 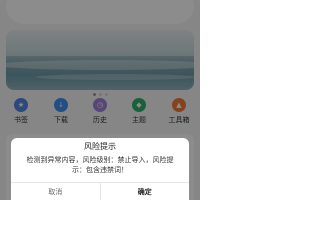 What do you see at coordinates (100, 146) in the screenshot?
I see `dialog-title: 风险提示` at bounding box center [100, 146].